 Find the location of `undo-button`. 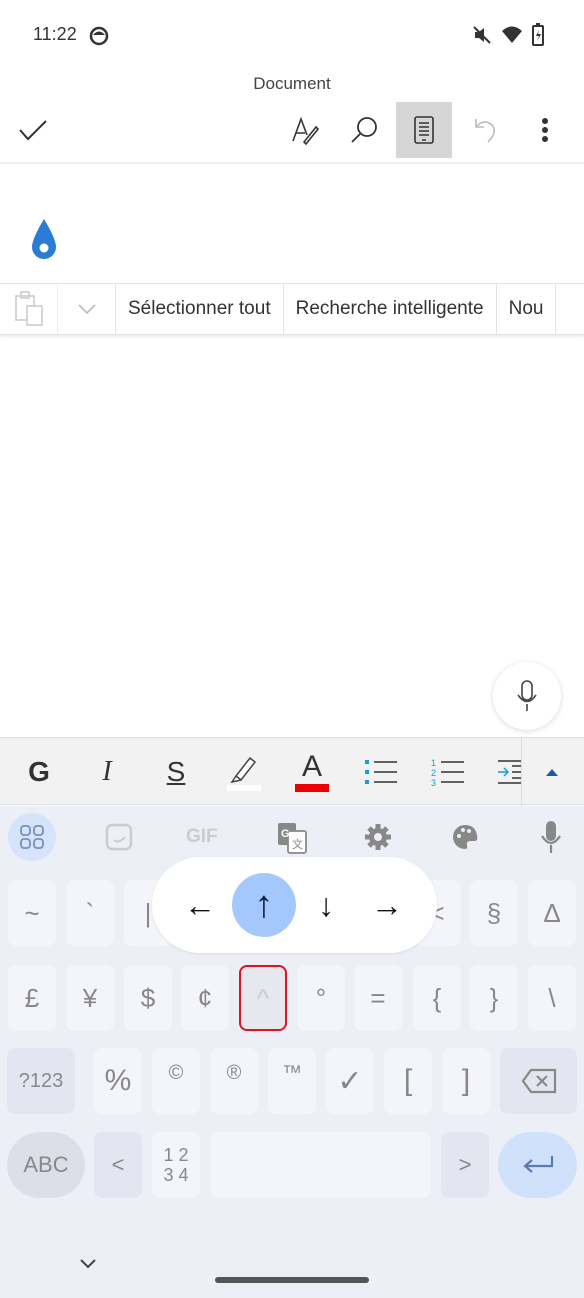

undo-button is located at coordinates (485, 130).